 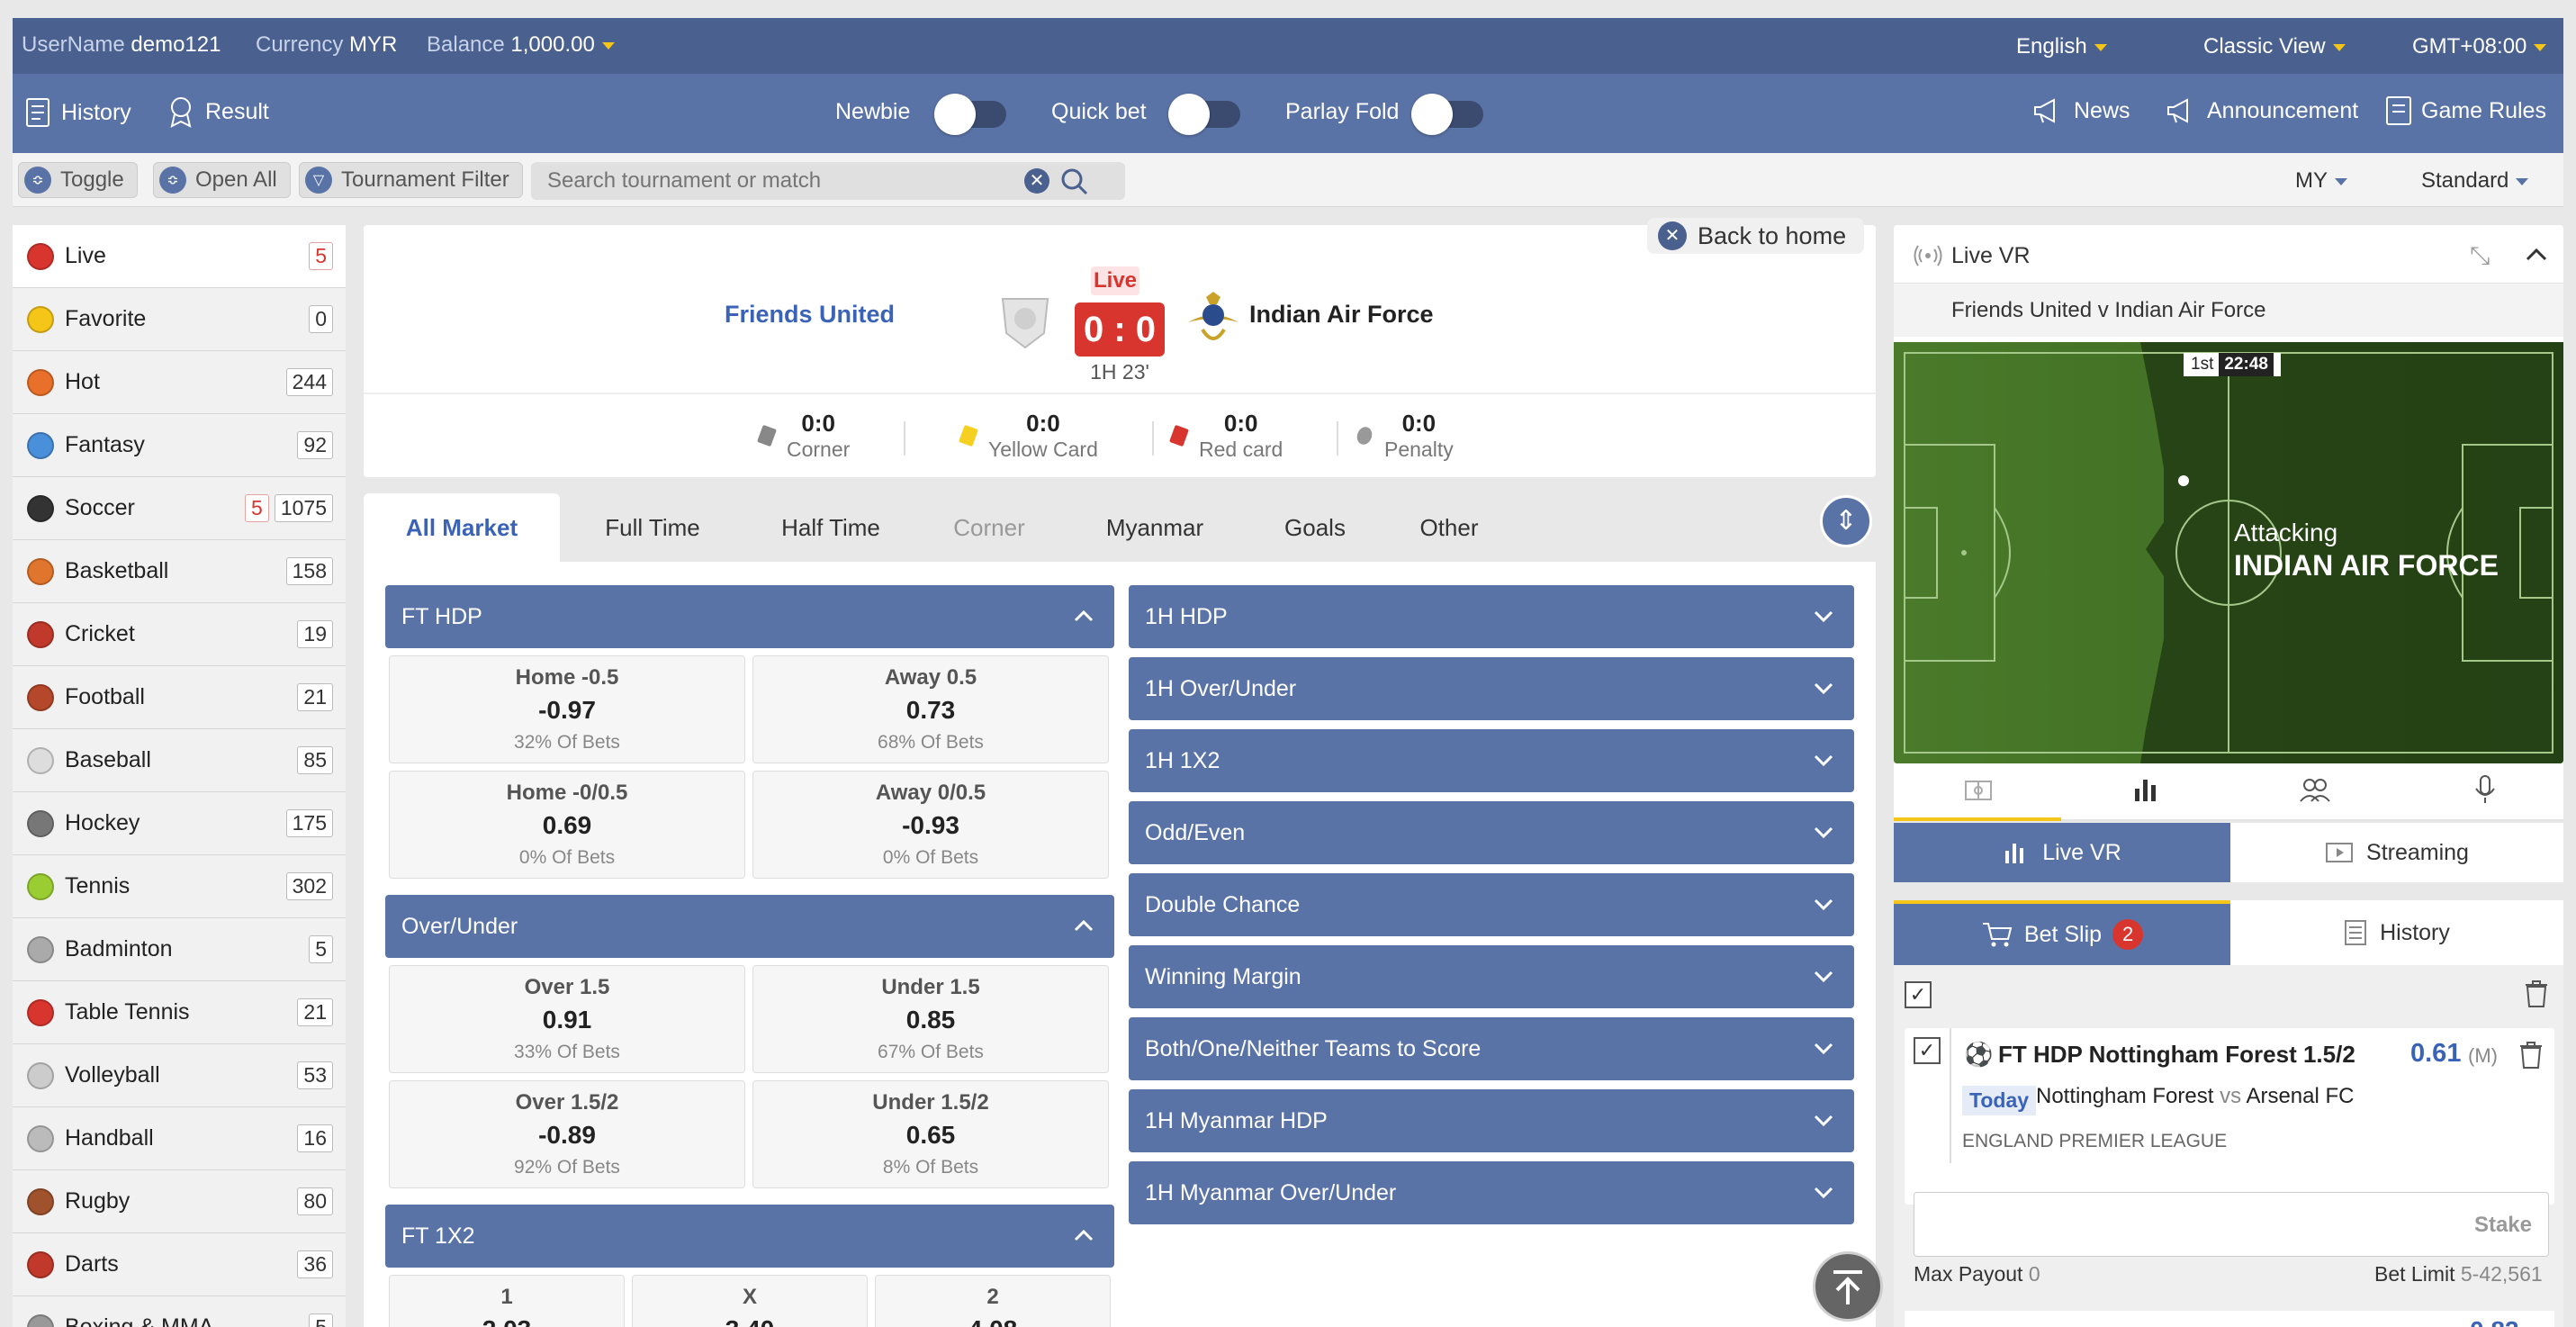 I want to click on chevron-up-icon, so click(x=2536, y=254).